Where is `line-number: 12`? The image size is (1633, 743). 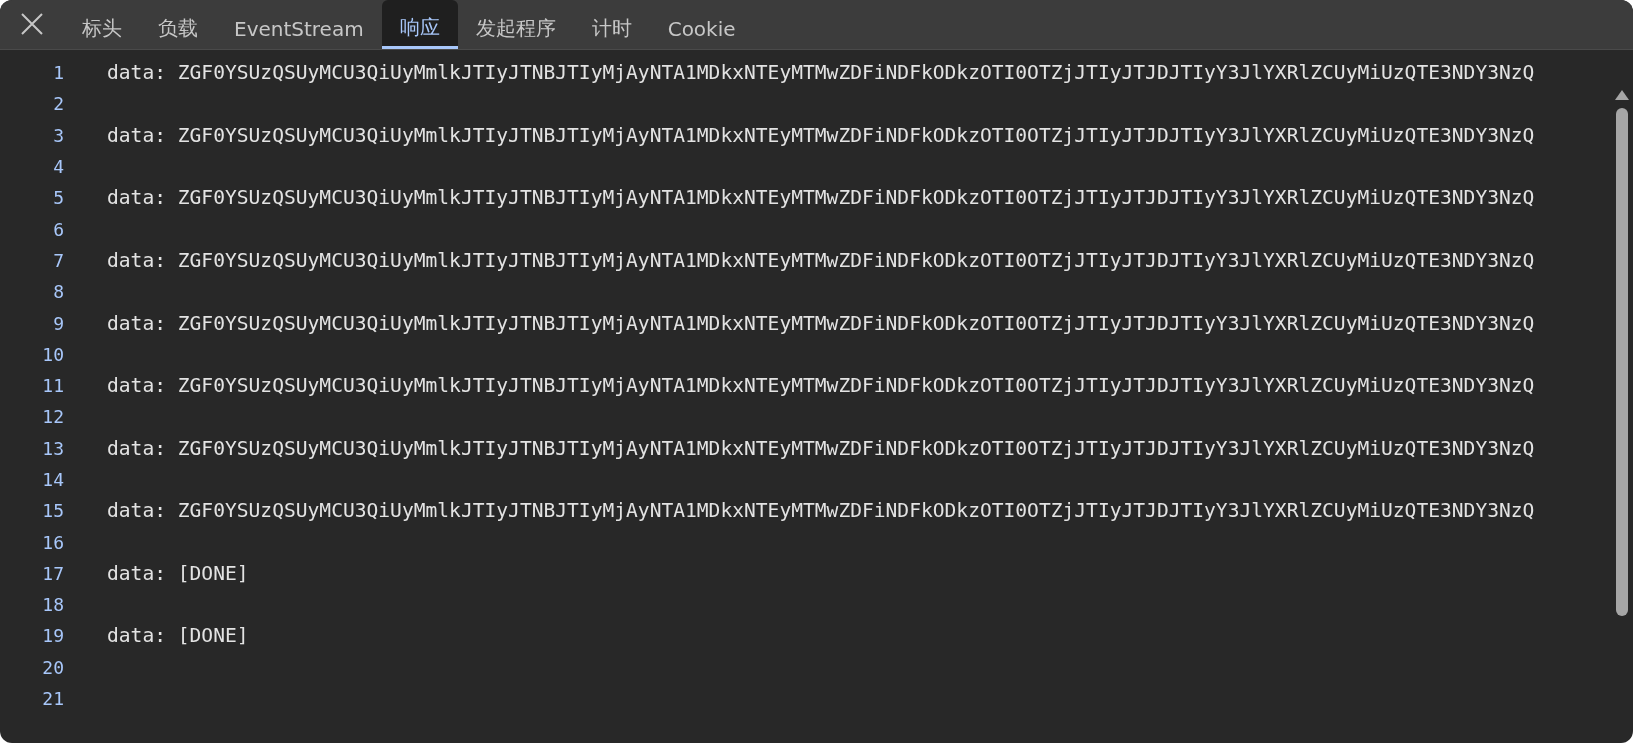 line-number: 12 is located at coordinates (52, 417).